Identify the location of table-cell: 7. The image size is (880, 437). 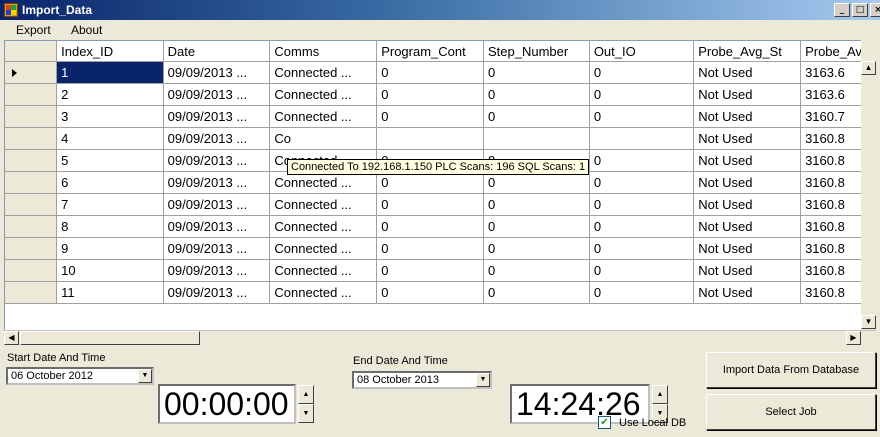
(110, 204).